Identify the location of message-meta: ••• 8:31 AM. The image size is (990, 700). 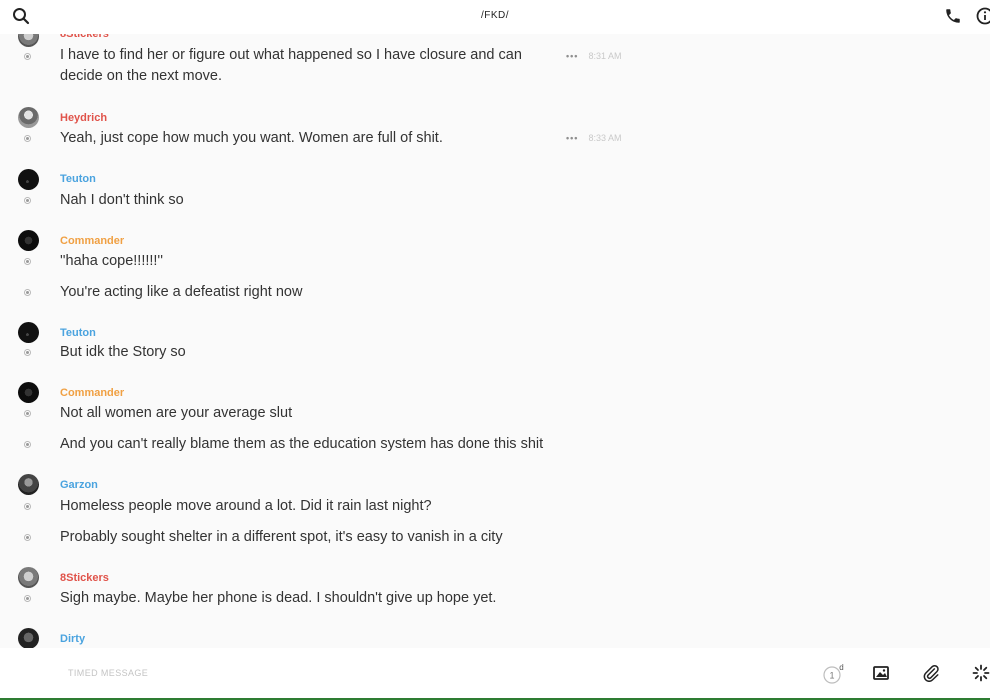
(593, 56).